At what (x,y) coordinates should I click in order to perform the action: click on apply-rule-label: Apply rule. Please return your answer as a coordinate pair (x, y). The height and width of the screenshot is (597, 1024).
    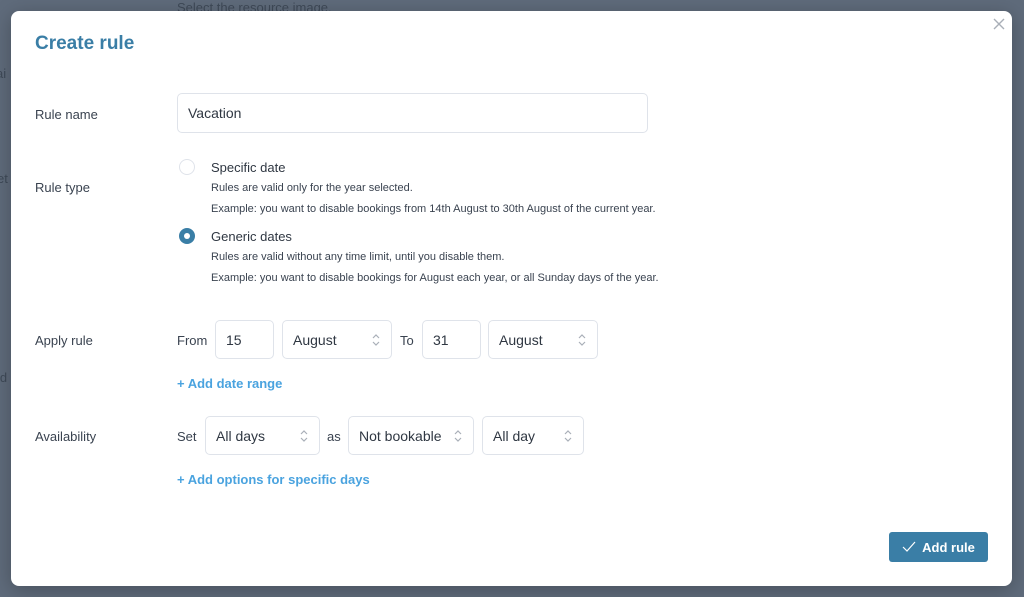
    Looking at the image, I should click on (64, 340).